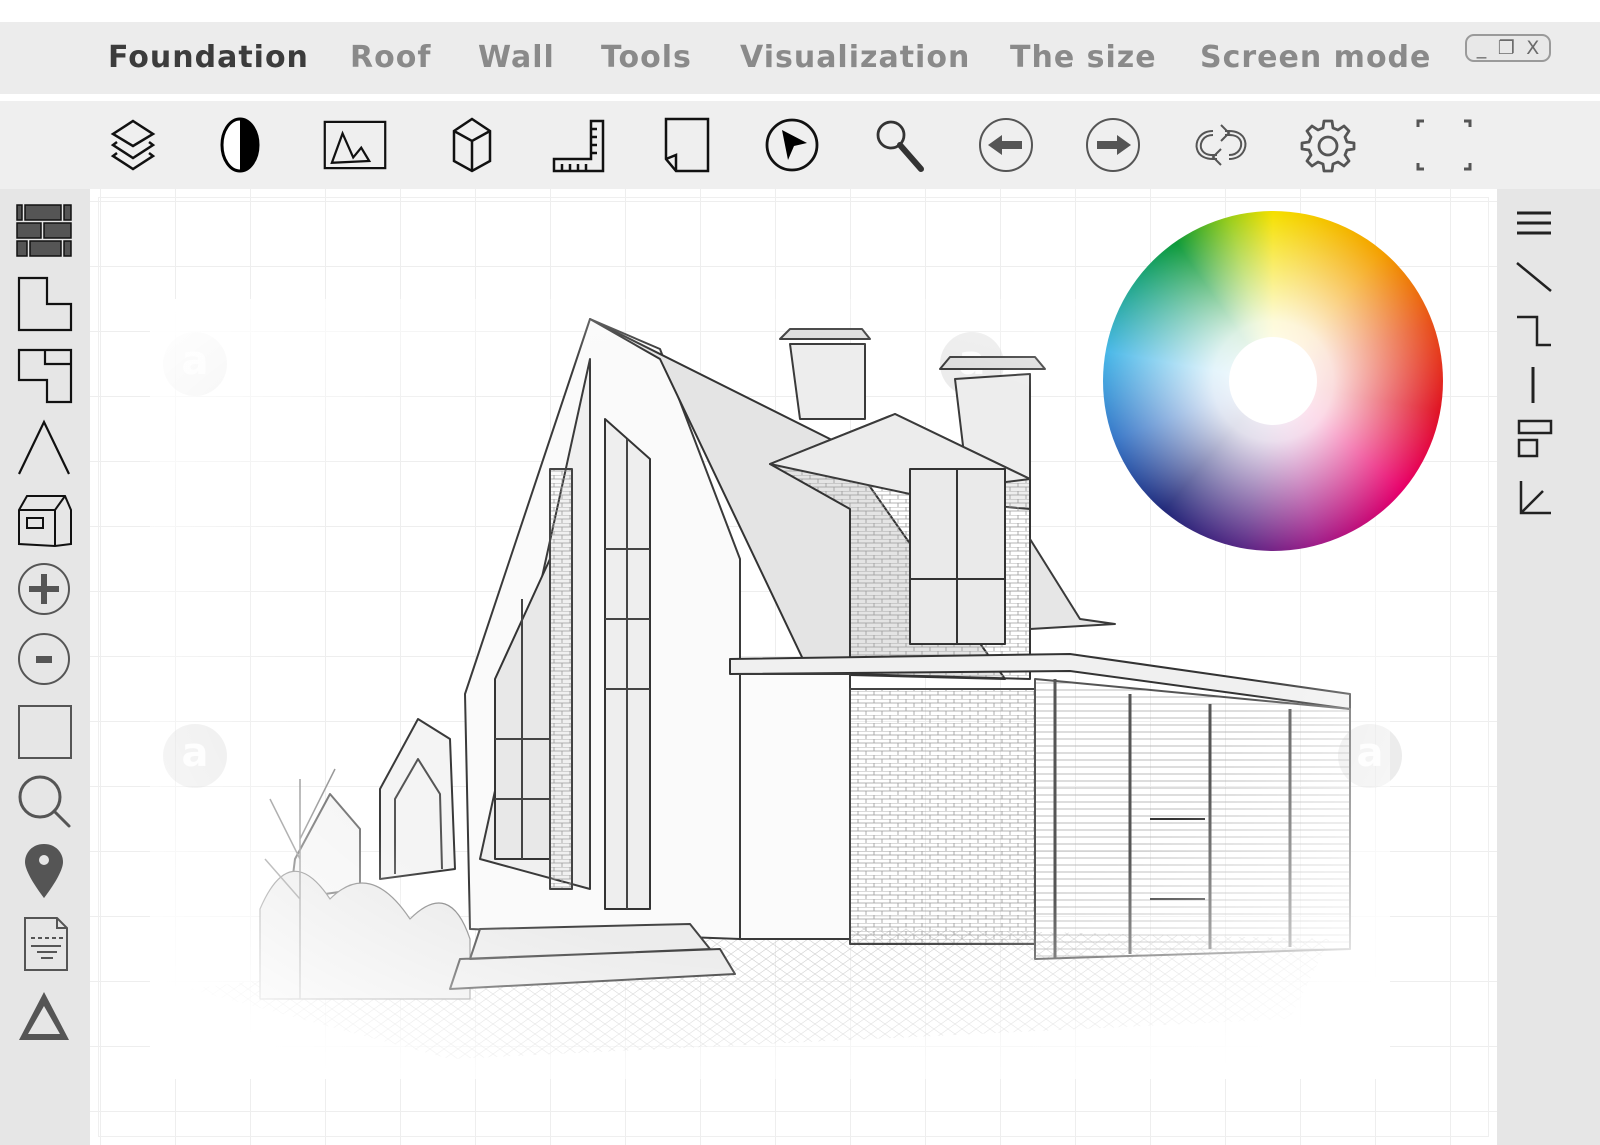 Image resolution: width=1600 pixels, height=1145 pixels. I want to click on cursor-icon, so click(792, 145).